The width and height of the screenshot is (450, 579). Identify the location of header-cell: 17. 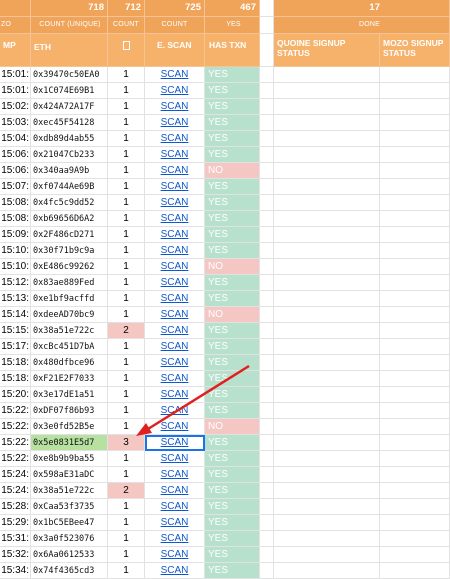
(327, 8).